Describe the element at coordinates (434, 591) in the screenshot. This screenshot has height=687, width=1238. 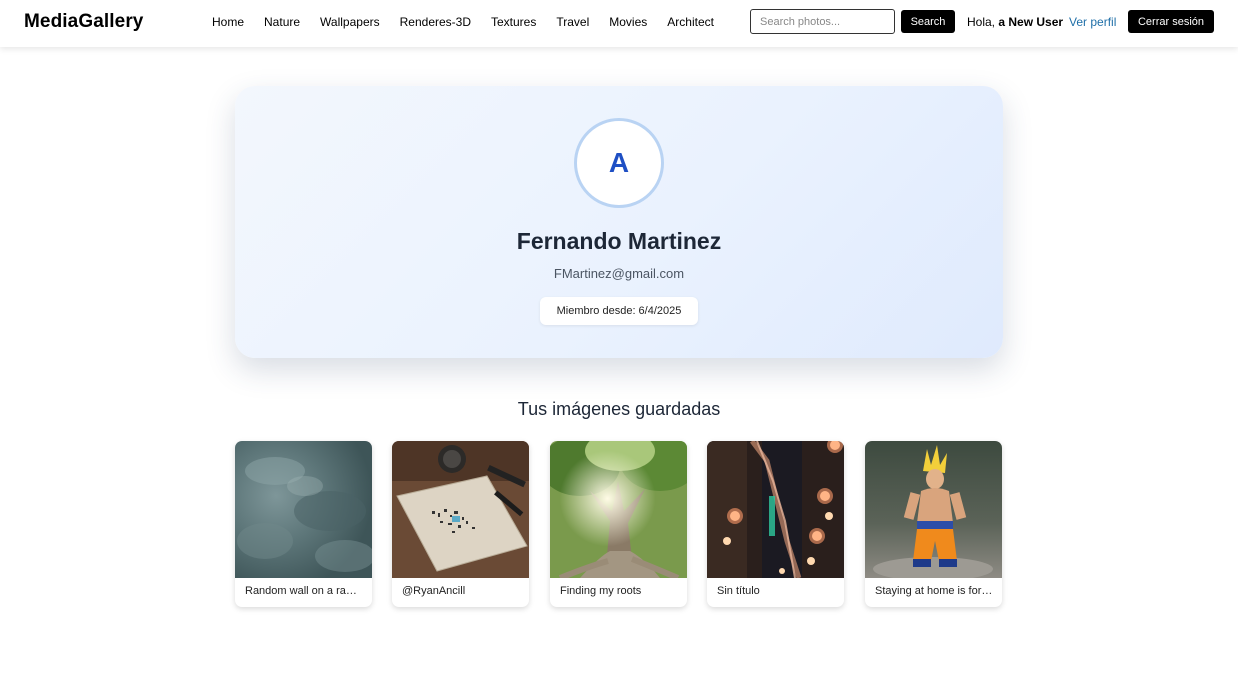
I see `card-caption: @RyanAncill` at that location.